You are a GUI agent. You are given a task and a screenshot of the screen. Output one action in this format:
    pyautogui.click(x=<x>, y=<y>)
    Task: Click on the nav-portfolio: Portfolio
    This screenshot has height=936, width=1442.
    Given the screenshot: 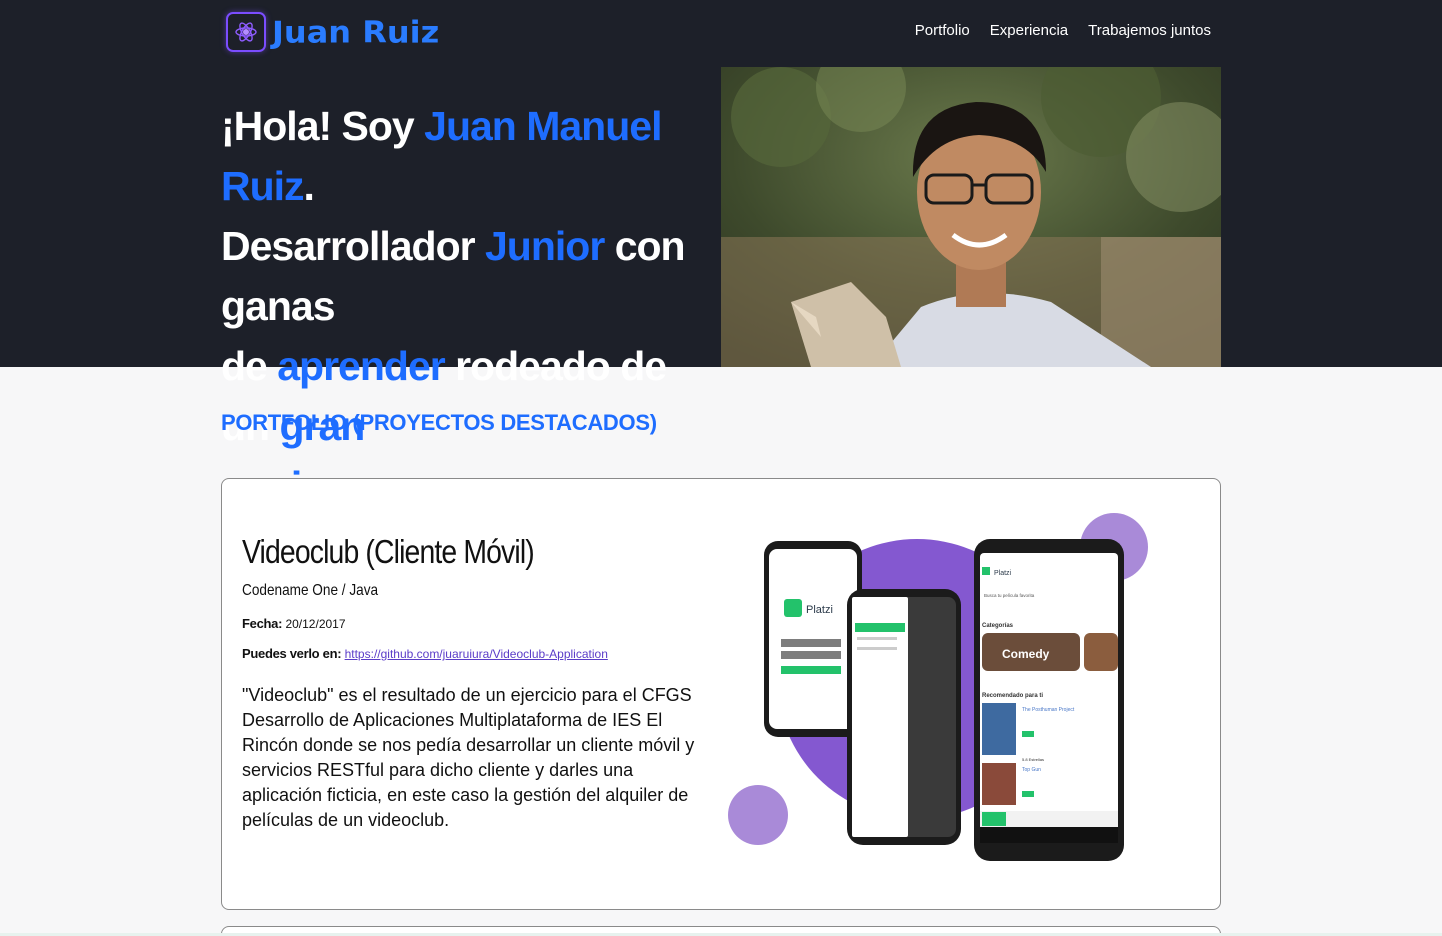 What is the action you would take?
    pyautogui.click(x=942, y=30)
    